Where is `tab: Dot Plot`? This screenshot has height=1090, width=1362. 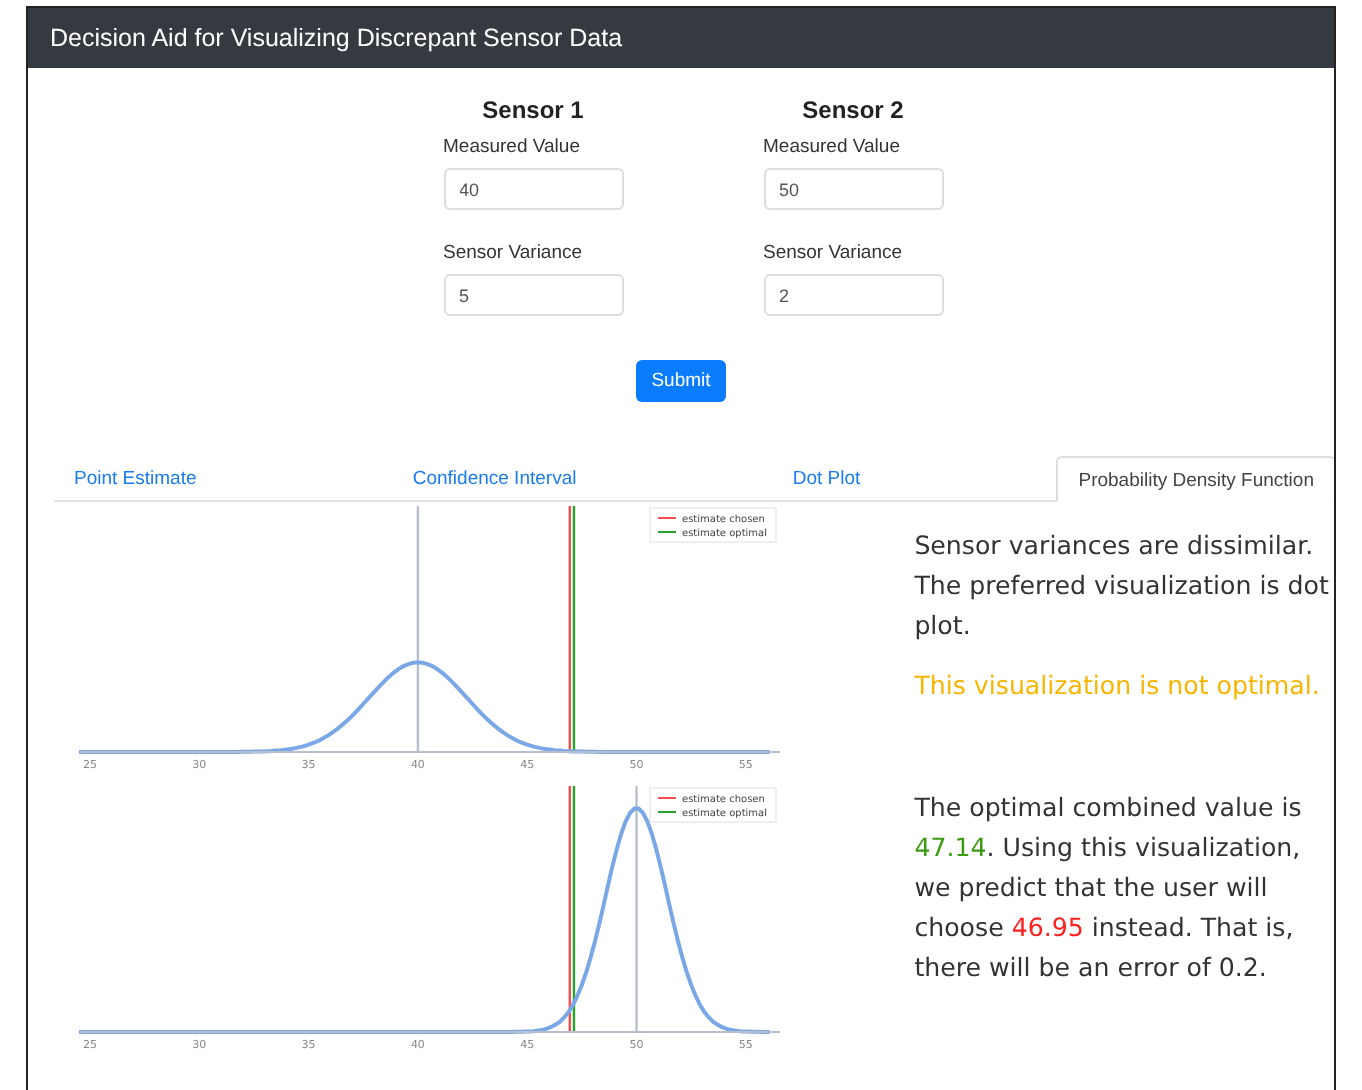
tab: Dot Plot is located at coordinates (826, 478).